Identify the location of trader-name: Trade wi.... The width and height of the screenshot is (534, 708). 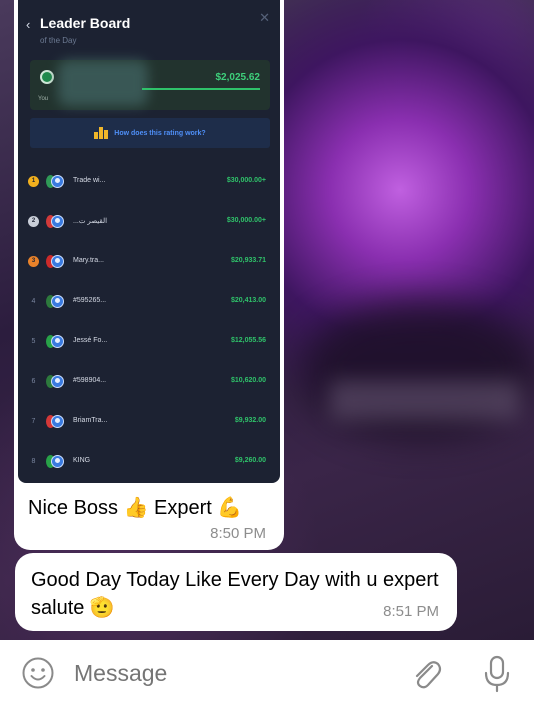
(89, 180).